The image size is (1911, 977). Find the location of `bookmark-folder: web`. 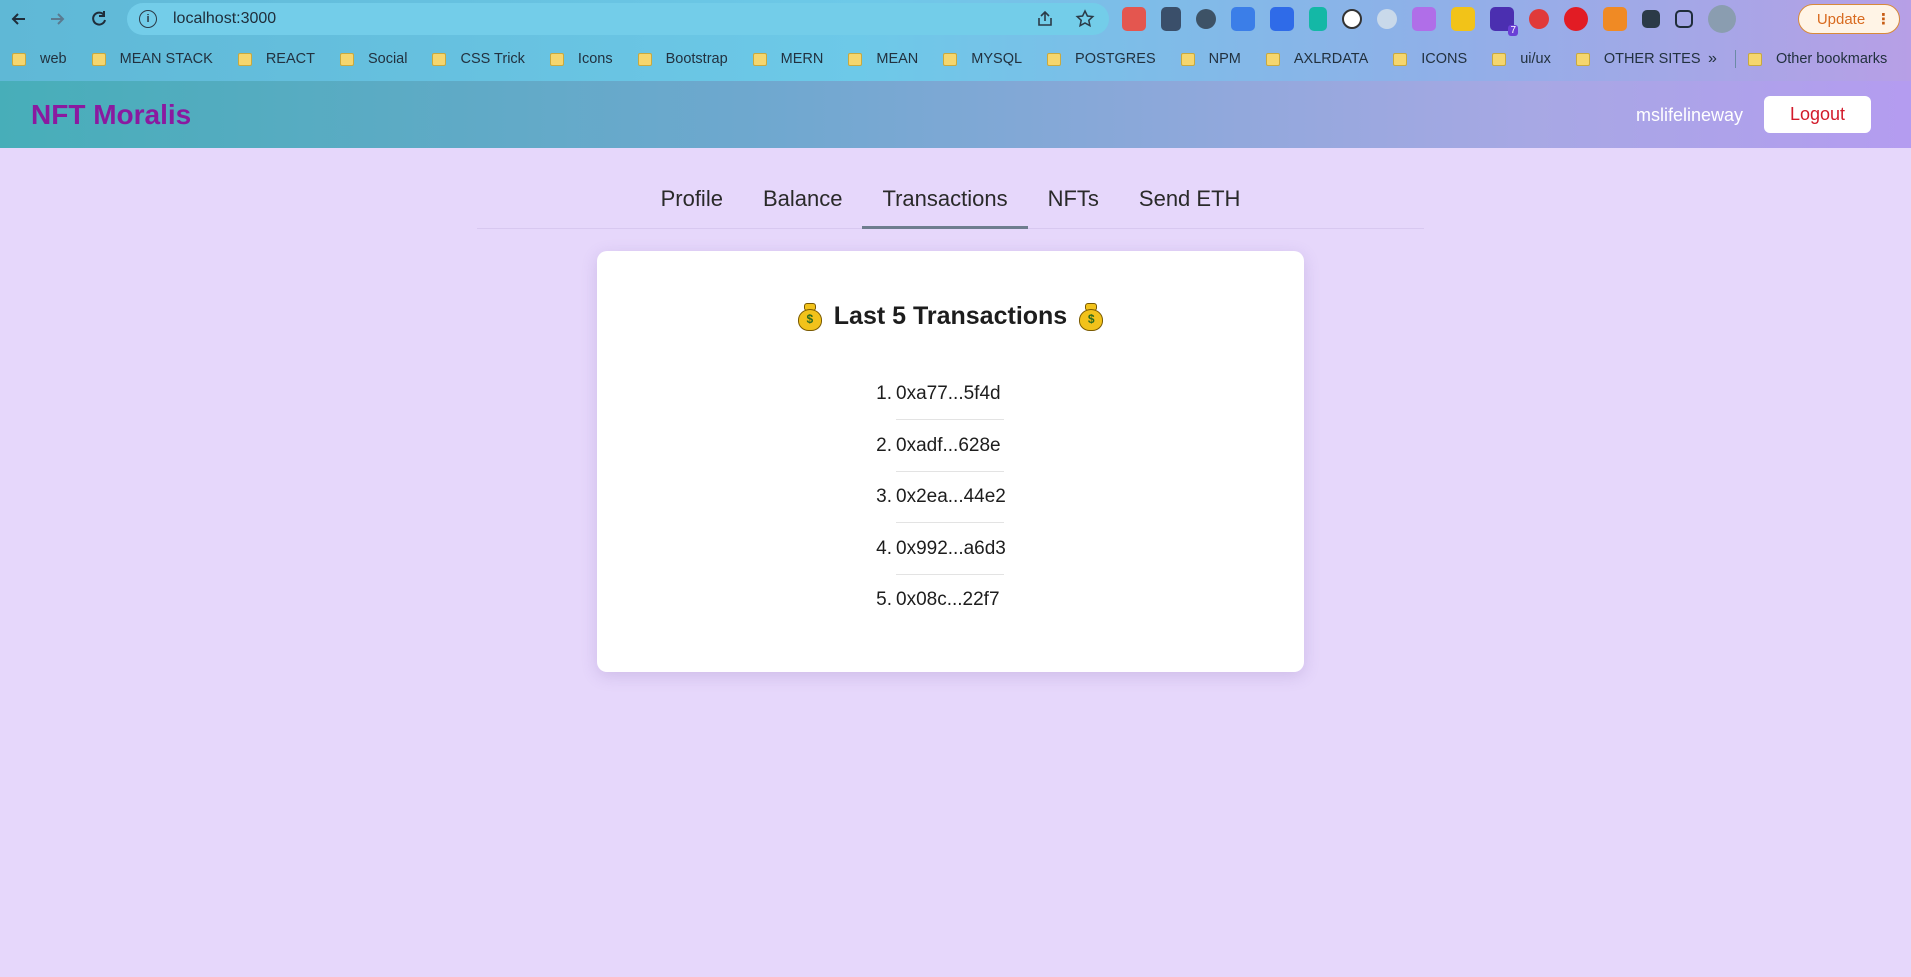

bookmark-folder: web is located at coordinates (33, 59).